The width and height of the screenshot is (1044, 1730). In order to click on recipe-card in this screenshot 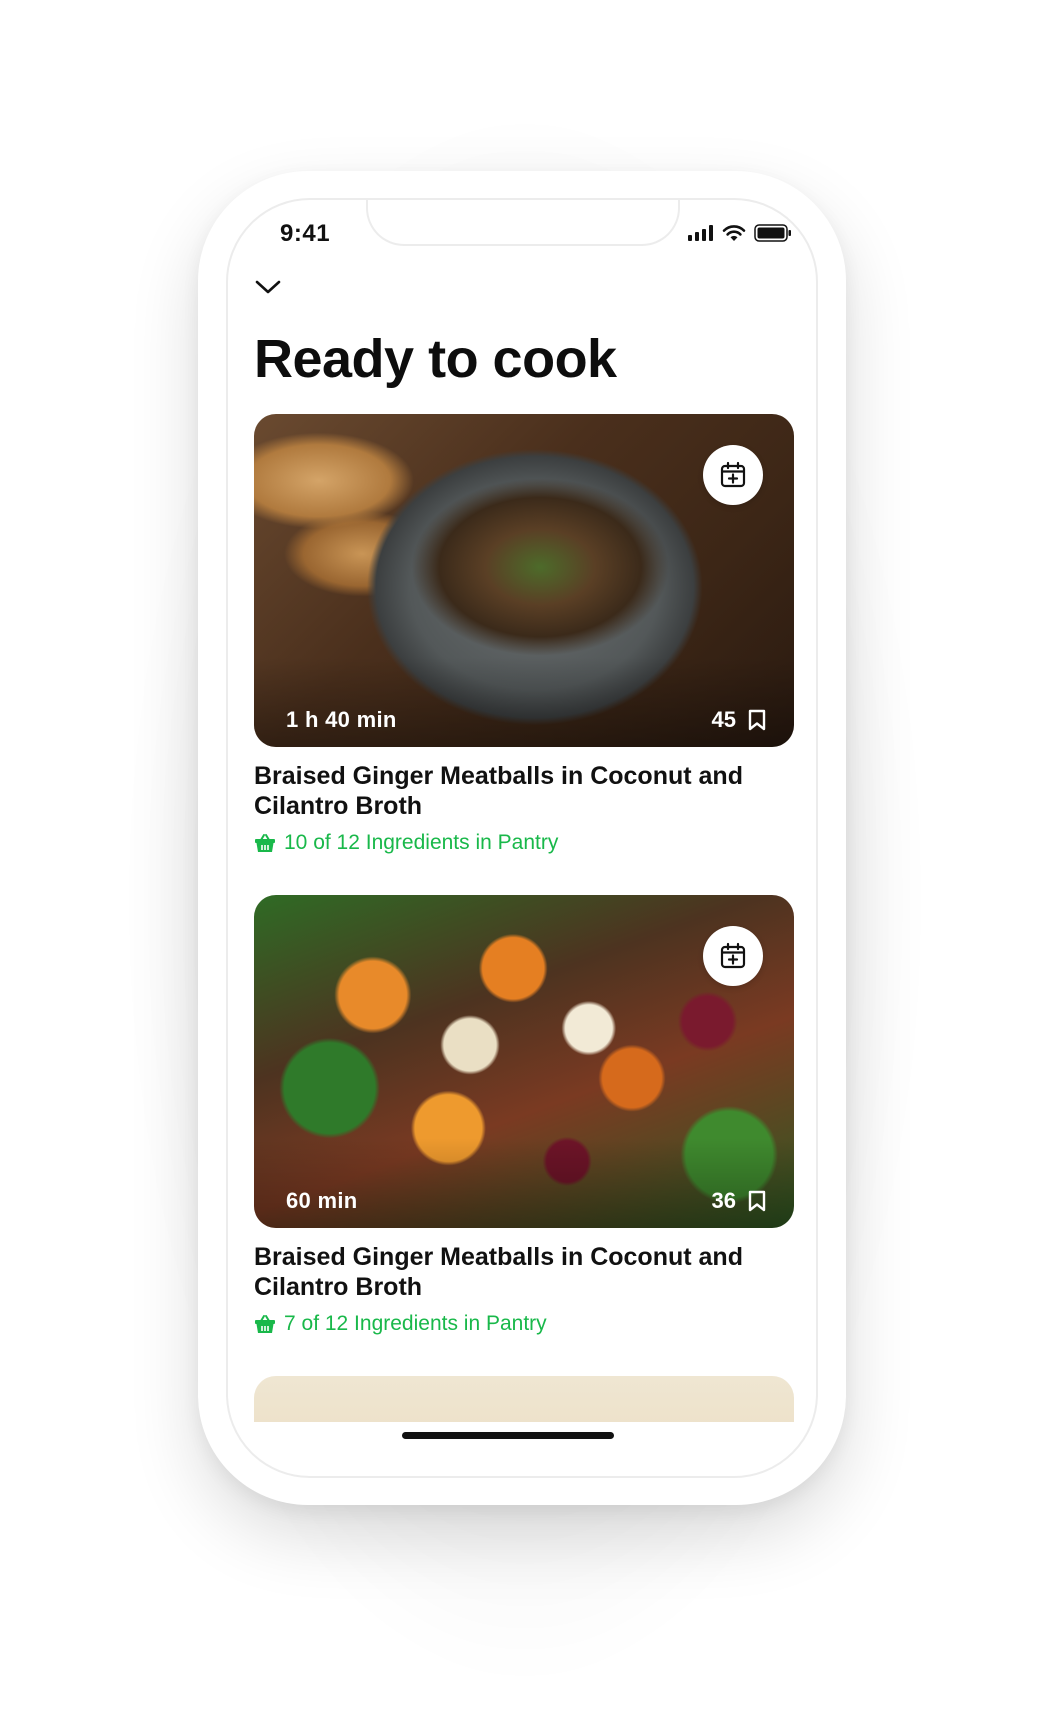, I will do `click(524, 1399)`.